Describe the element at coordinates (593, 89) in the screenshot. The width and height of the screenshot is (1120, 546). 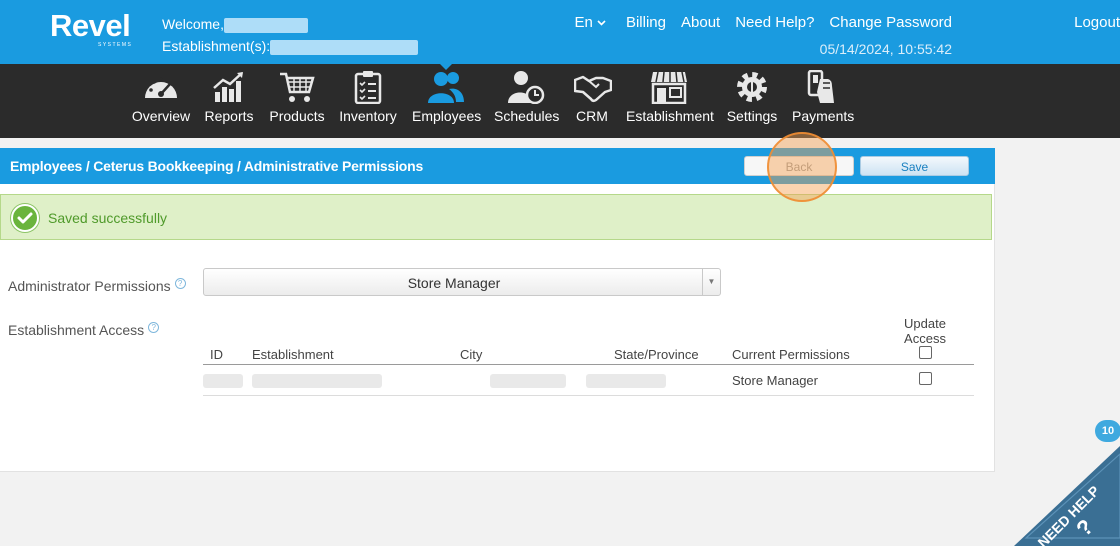
I see `handshake-icon` at that location.